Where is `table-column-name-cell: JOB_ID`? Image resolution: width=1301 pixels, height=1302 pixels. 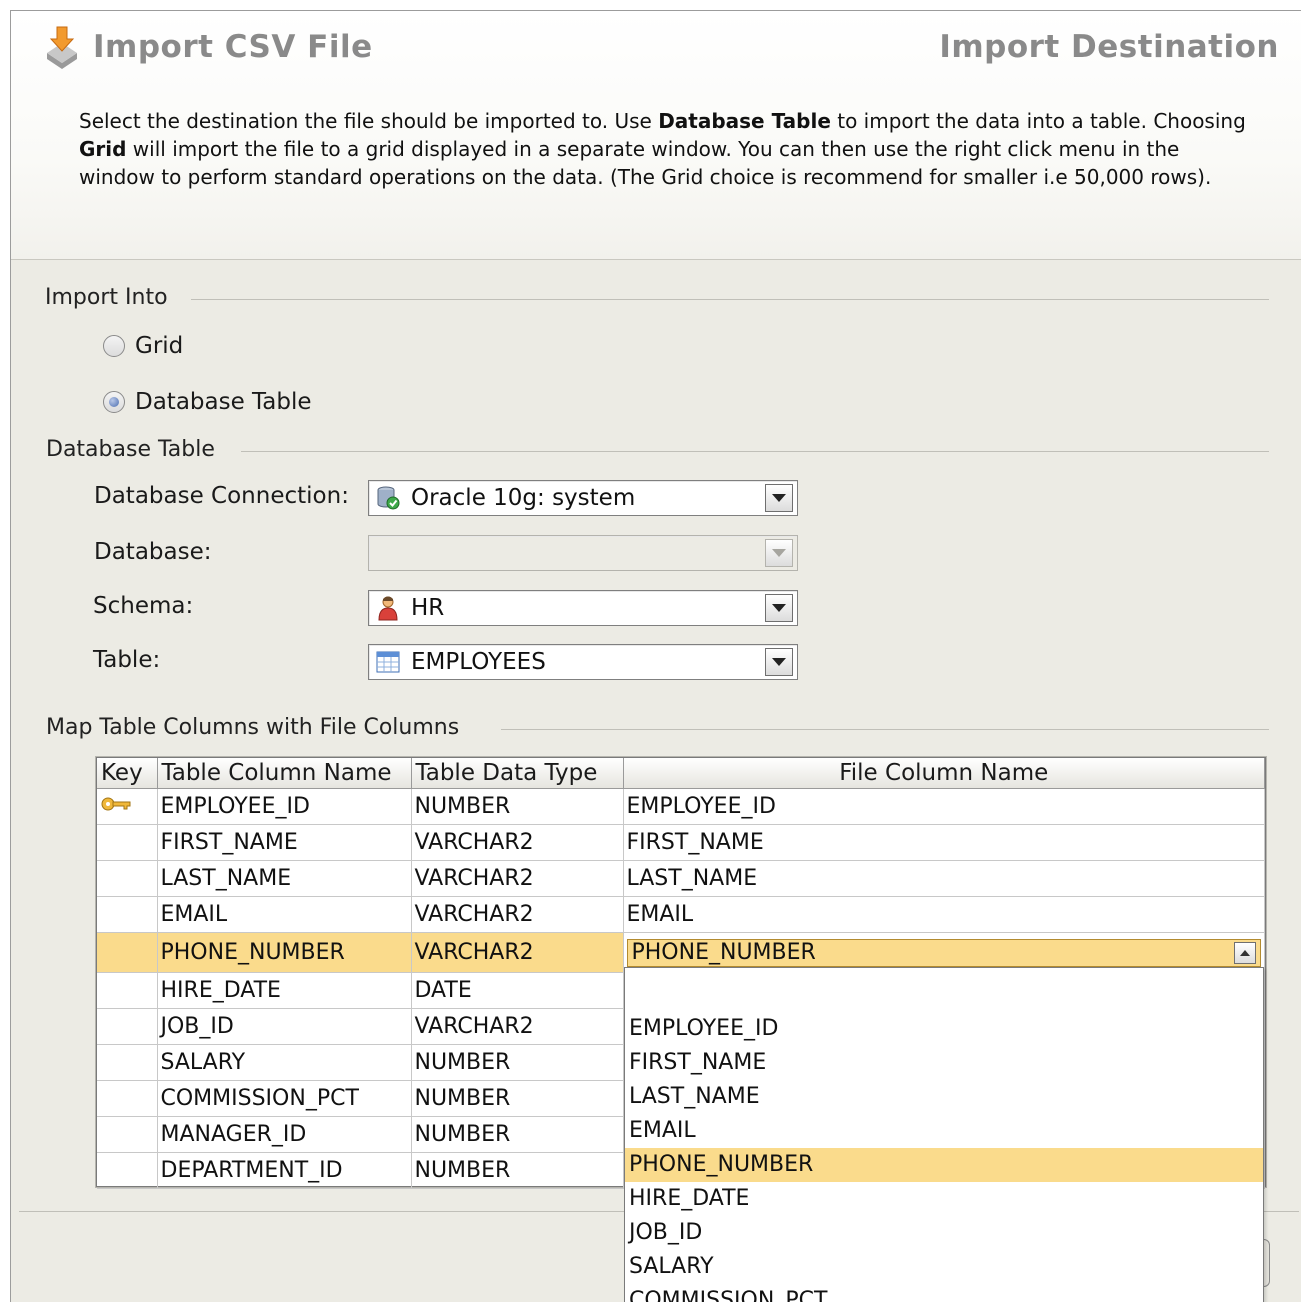
table-column-name-cell: JOB_ID is located at coordinates (284, 1026).